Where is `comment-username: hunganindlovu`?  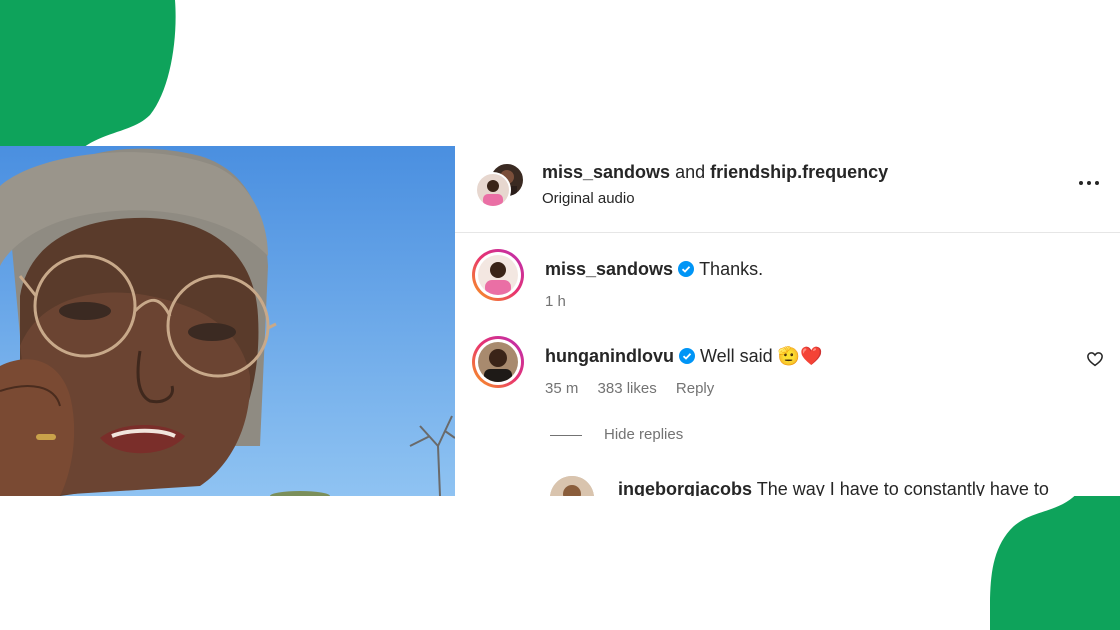
comment-username: hunganindlovu is located at coordinates (609, 356).